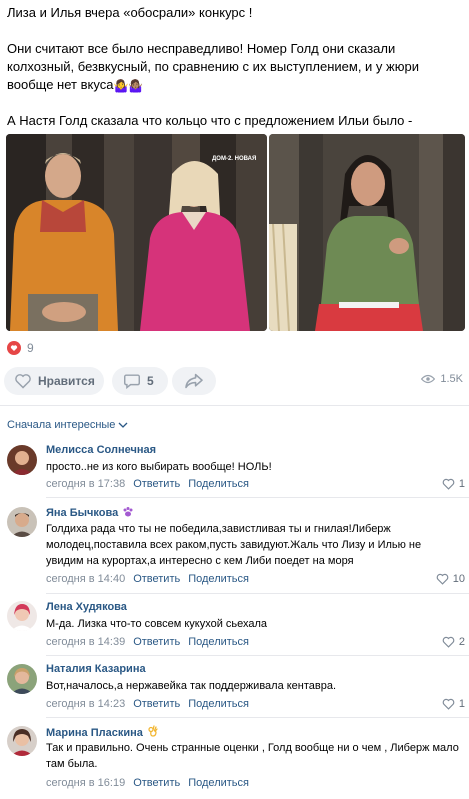 Image resolution: width=469 pixels, height=799 pixels. I want to click on views-counter: 1.5K, so click(442, 379).